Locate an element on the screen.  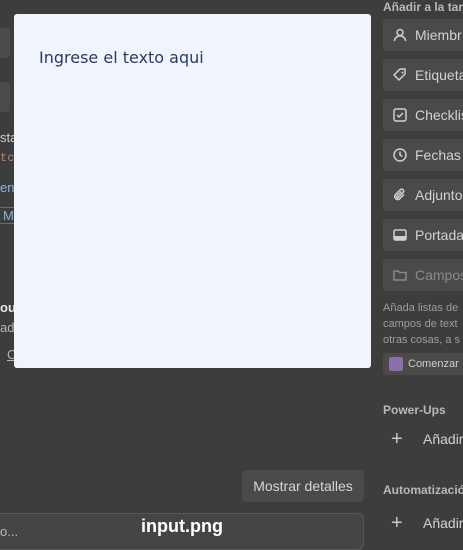
members-button: Miembr is located at coordinates (423, 35).